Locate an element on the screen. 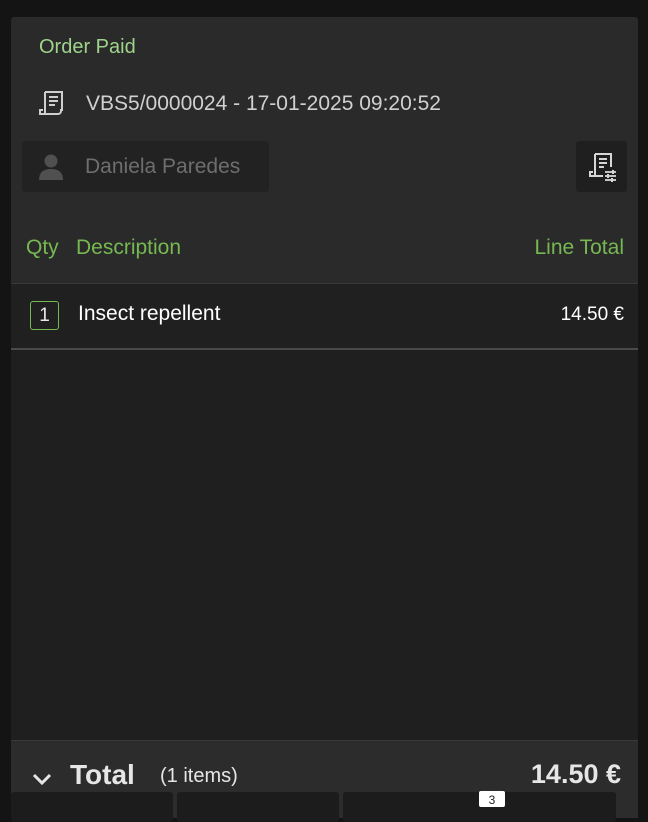 The image size is (648, 822). list-item: 1 Insect repellent 14.50 € is located at coordinates (324, 317).